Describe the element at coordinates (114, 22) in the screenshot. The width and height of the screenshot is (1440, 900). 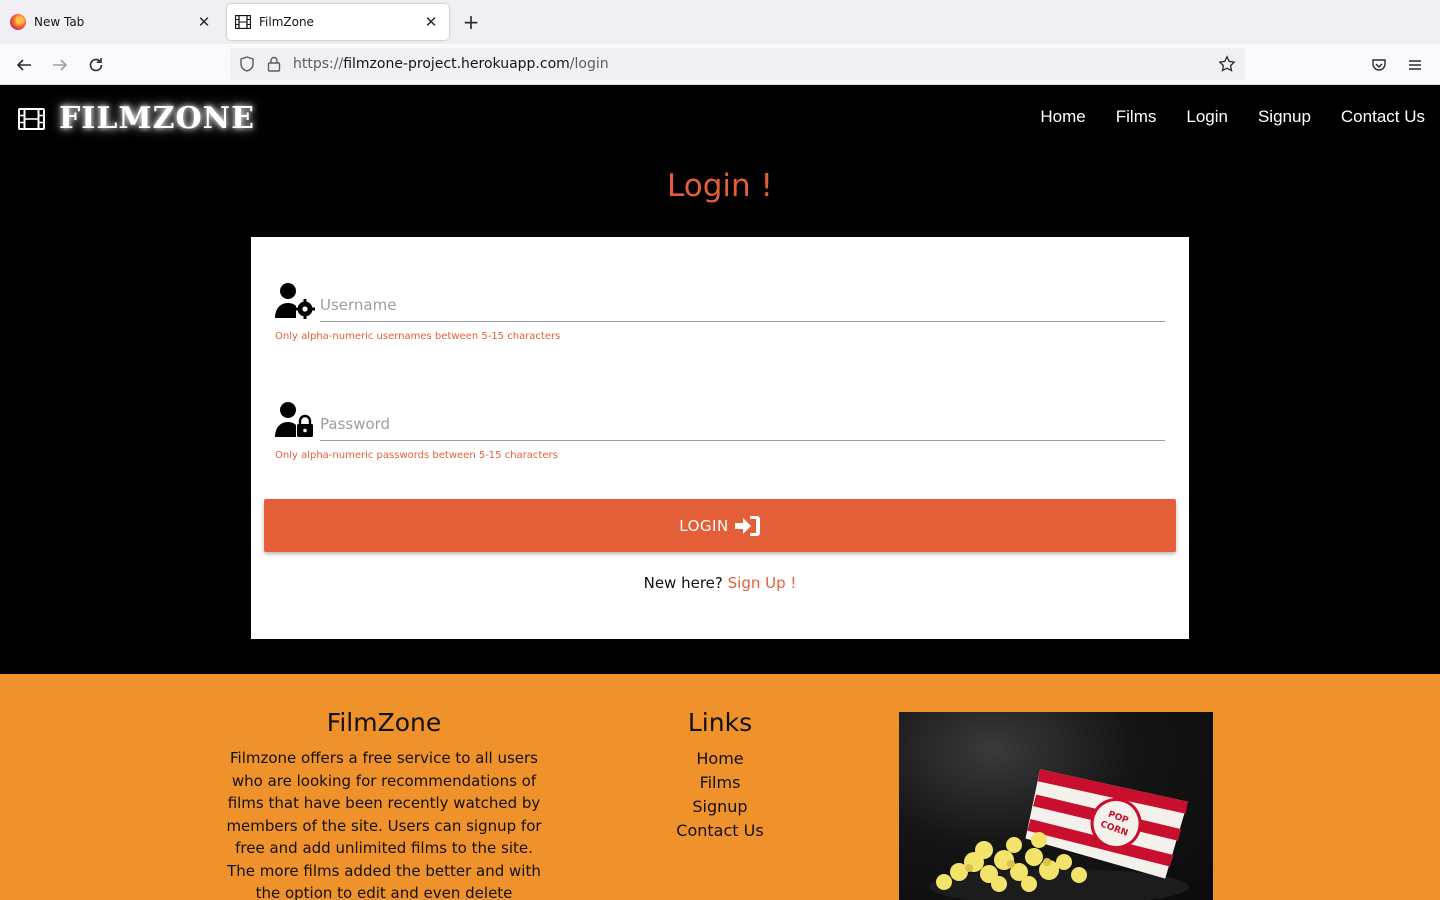
I see `tab-new-tab: New Tab ✕` at that location.